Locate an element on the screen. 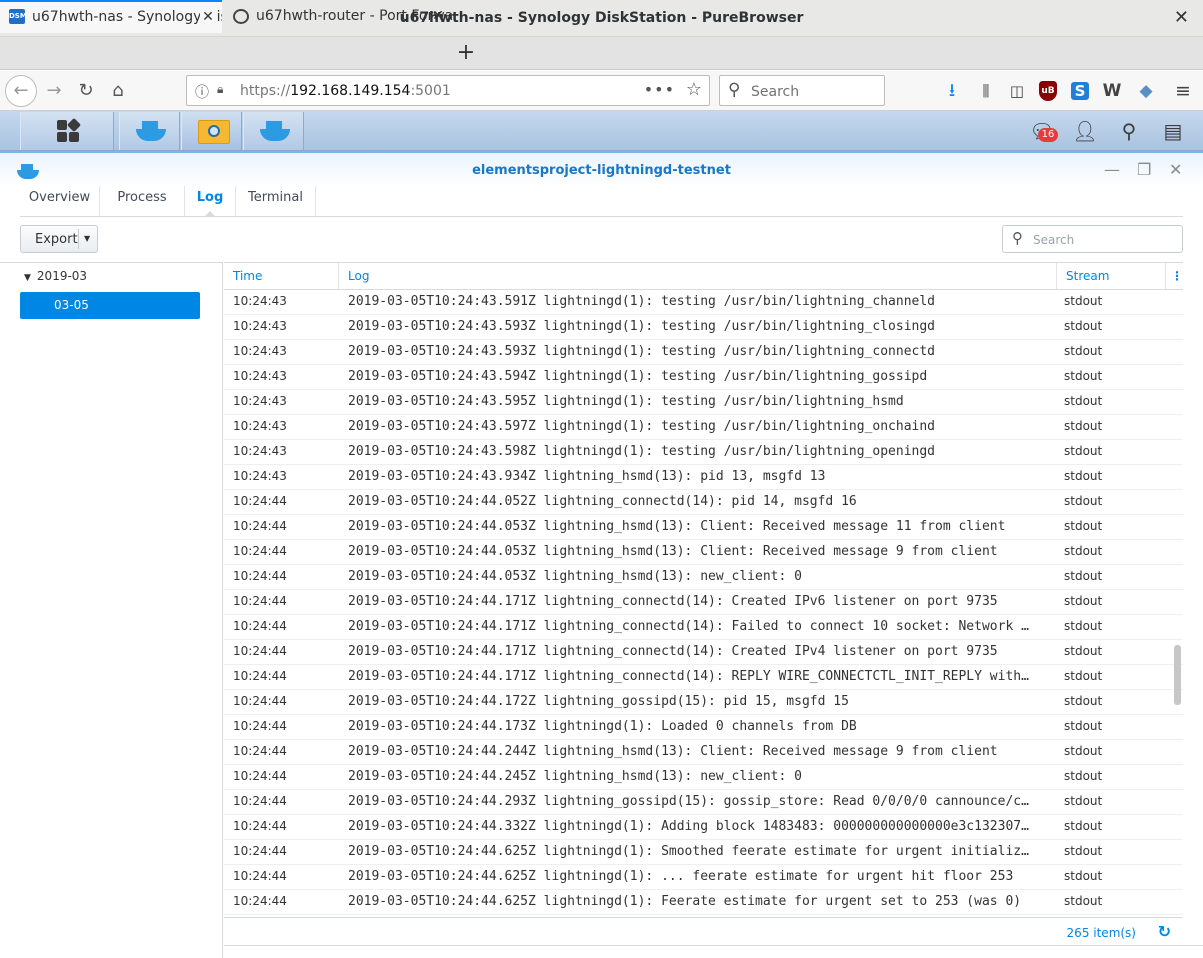 This screenshot has width=1203, height=958. info-icon: ⓘ is located at coordinates (202, 92).